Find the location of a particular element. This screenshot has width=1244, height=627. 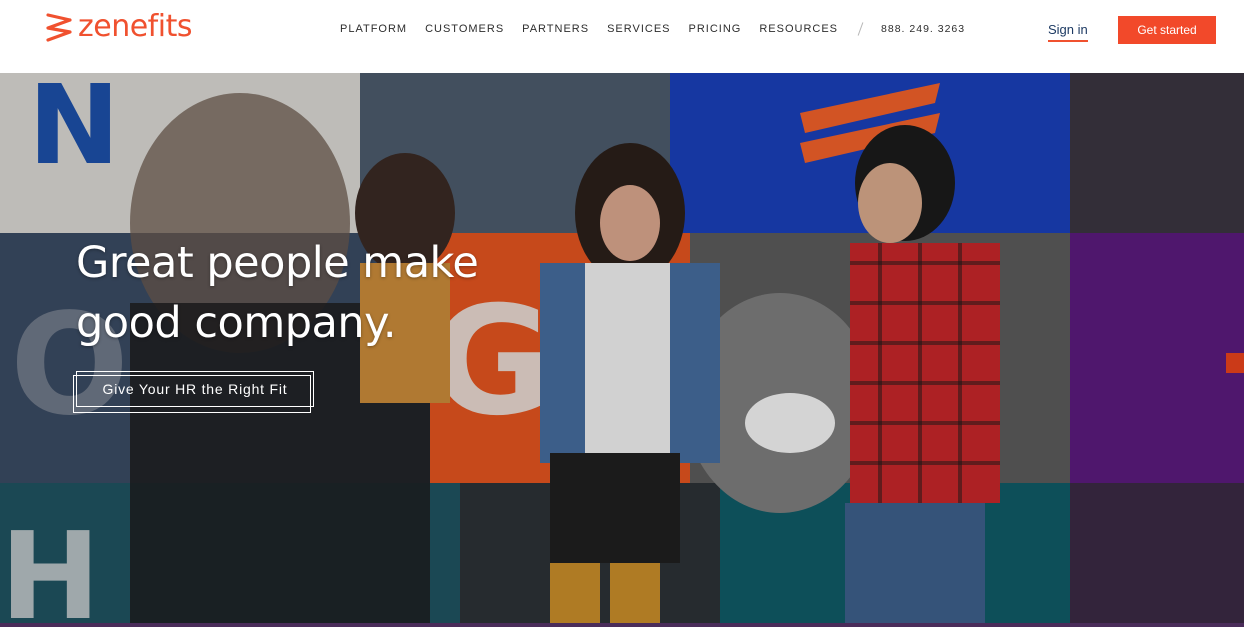

hero-headline-line1: Great people make is located at coordinates (277, 263).